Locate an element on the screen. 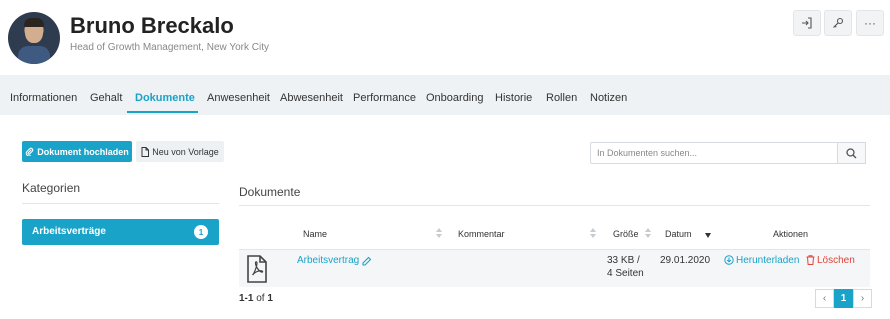  categories-divider is located at coordinates (120, 203).